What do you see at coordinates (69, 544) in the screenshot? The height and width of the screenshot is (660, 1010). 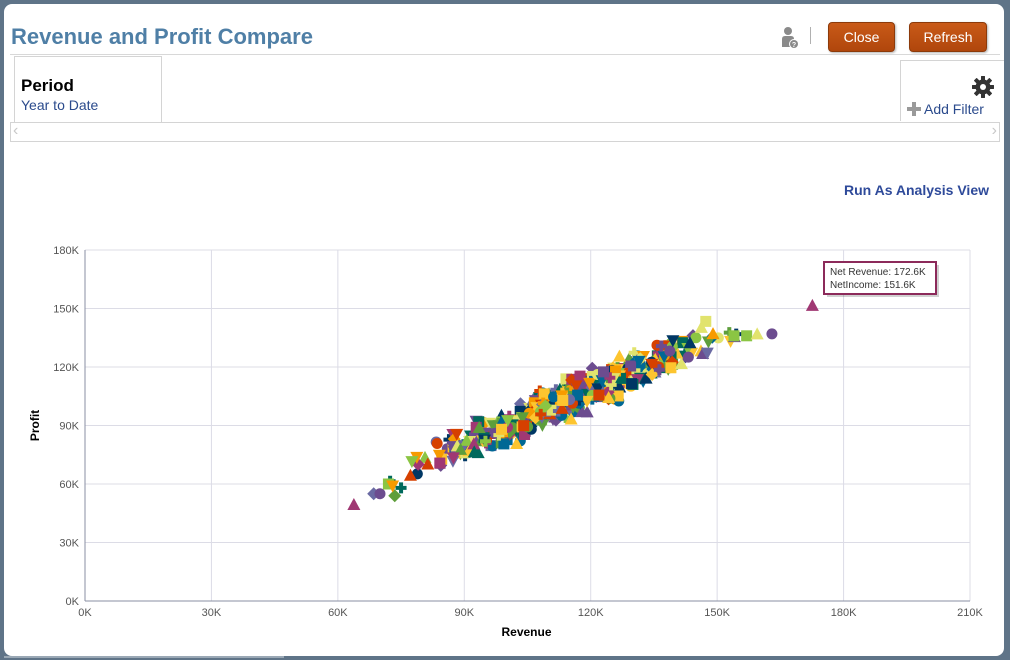 I see `y-tick-label: 30K` at bounding box center [69, 544].